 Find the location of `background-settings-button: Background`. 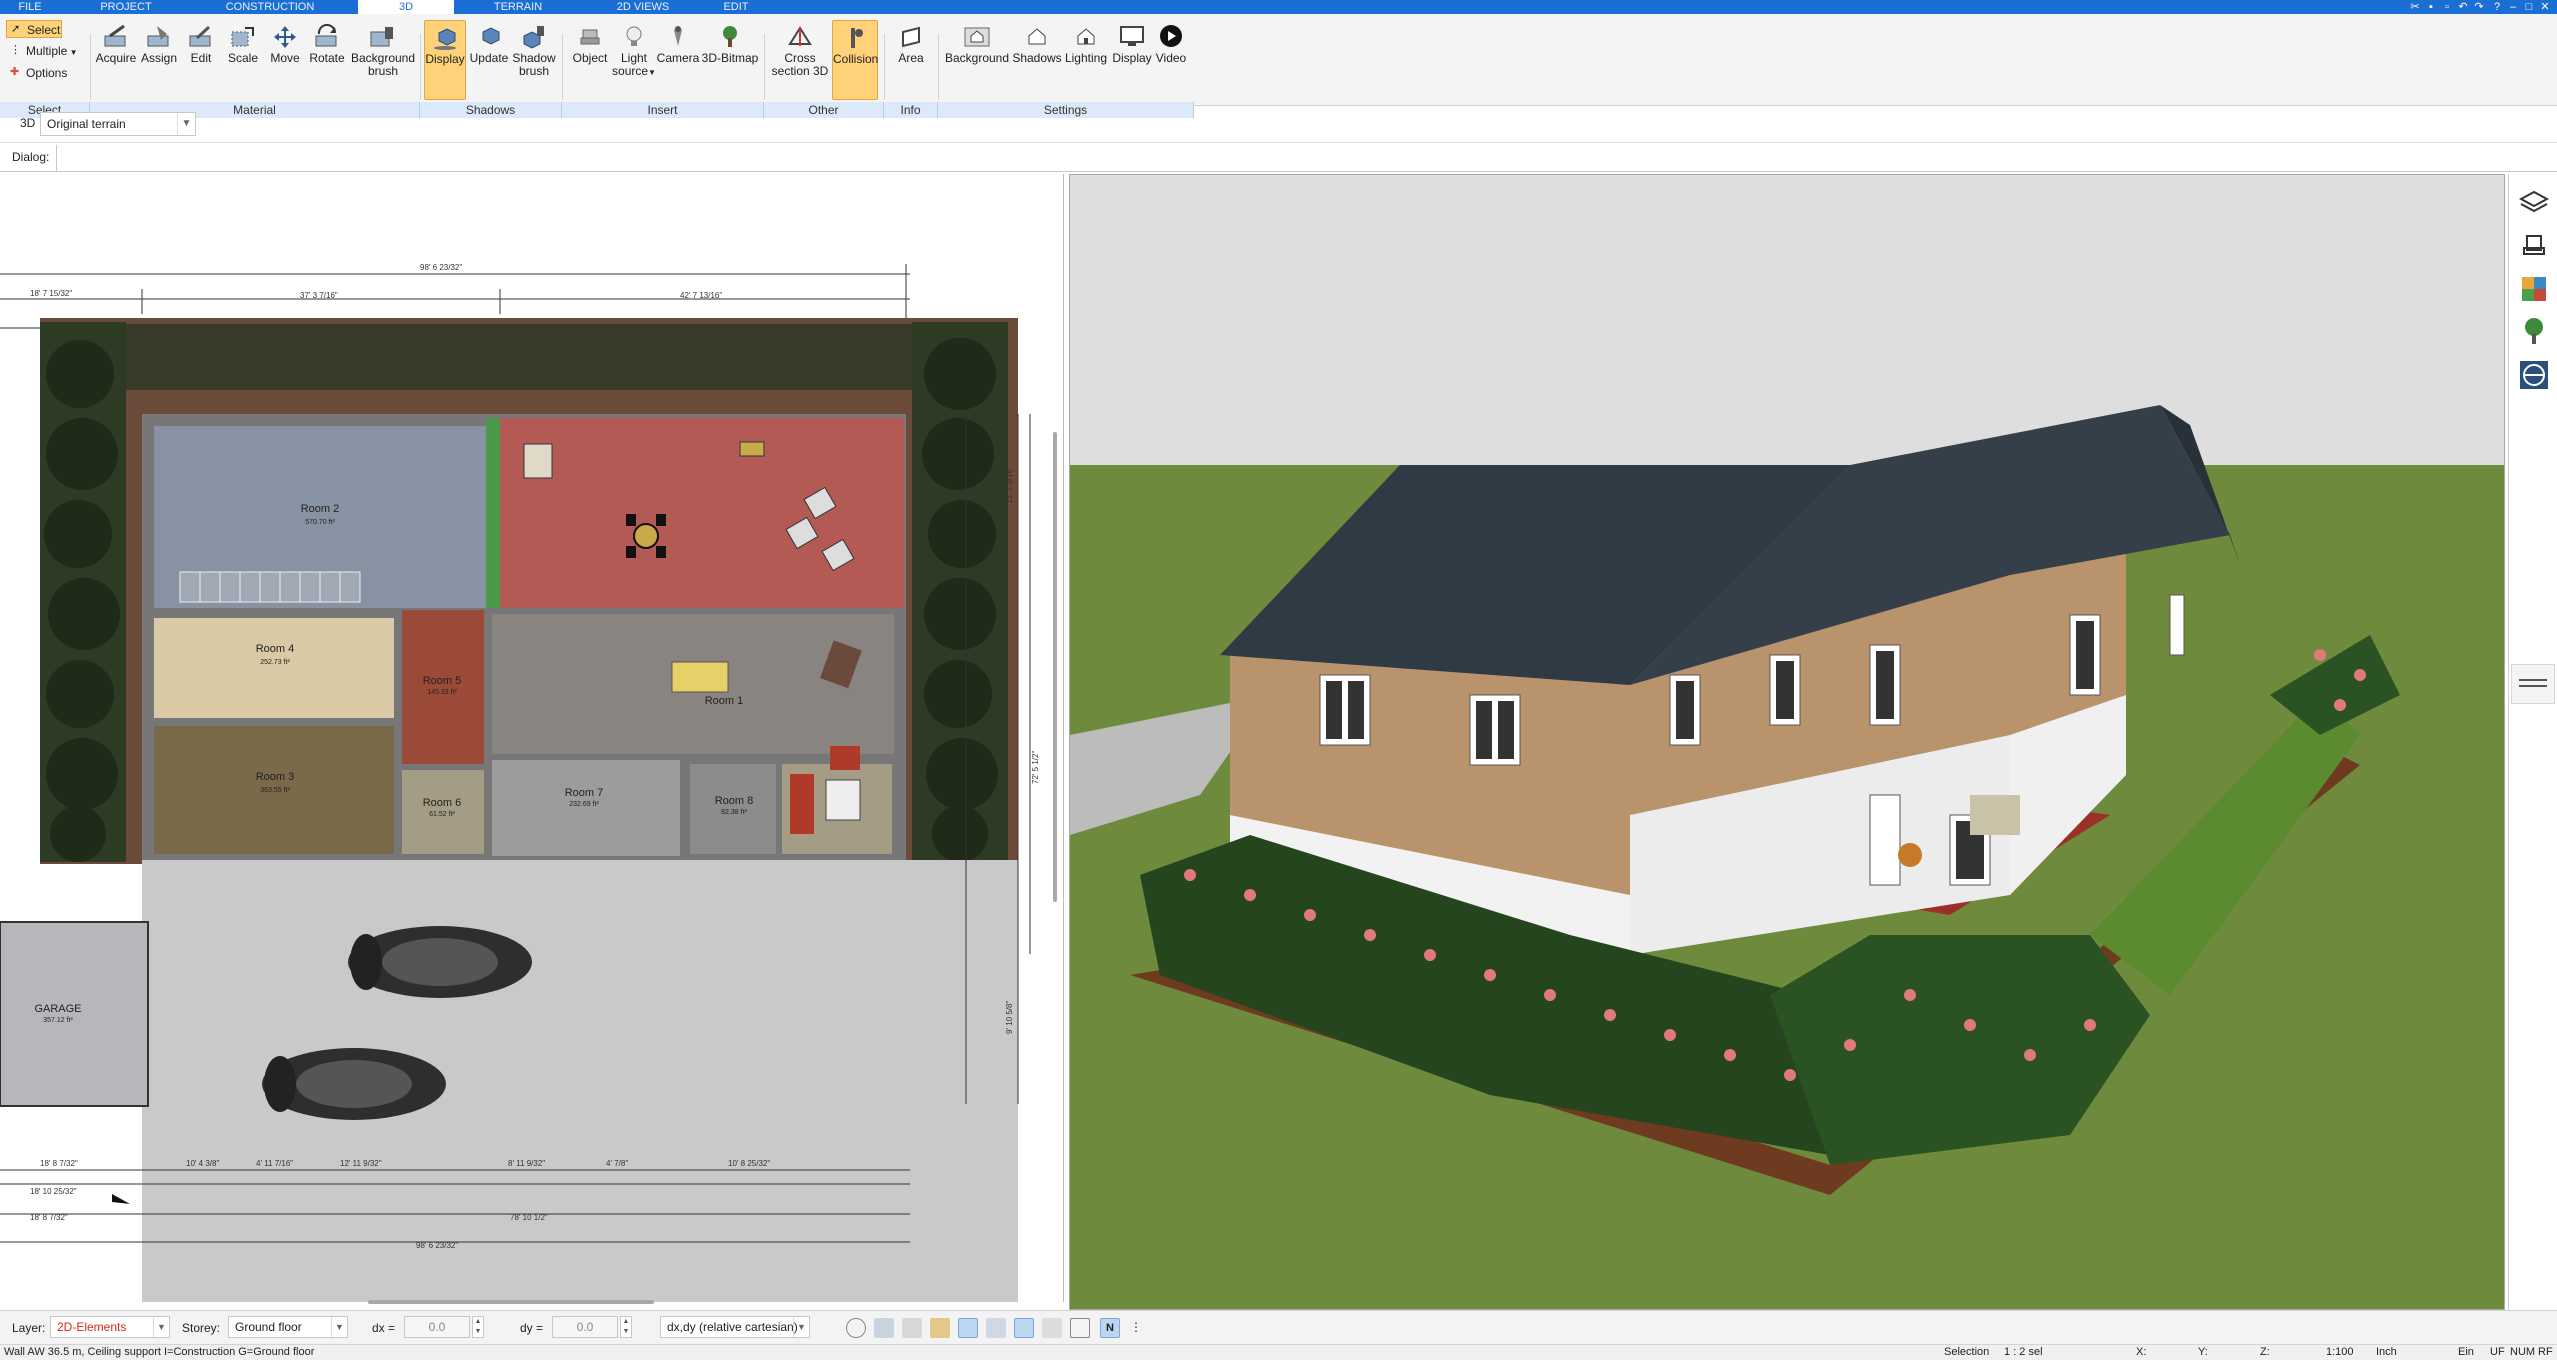

background-settings-button: Background is located at coordinates (977, 60).